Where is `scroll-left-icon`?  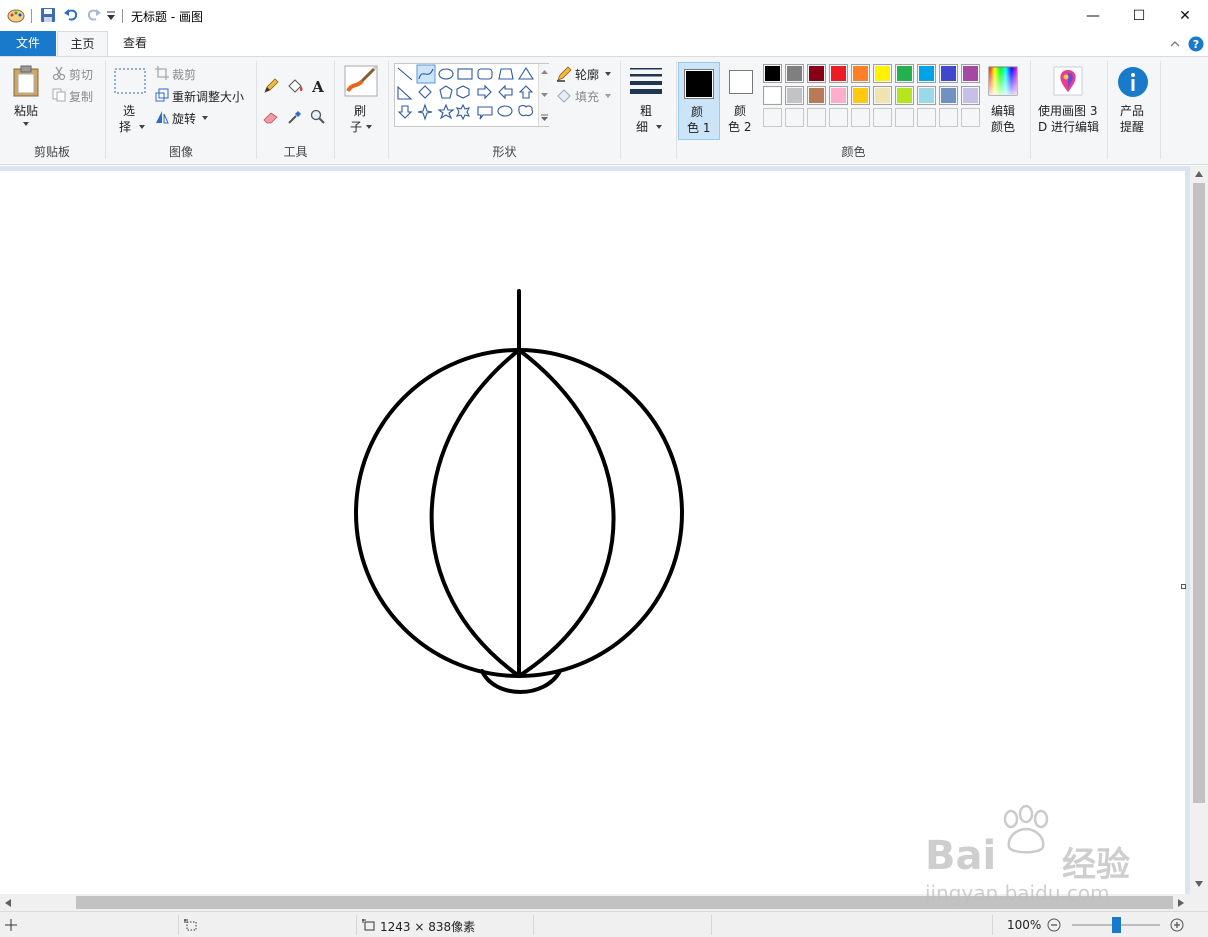 scroll-left-icon is located at coordinates (8, 903).